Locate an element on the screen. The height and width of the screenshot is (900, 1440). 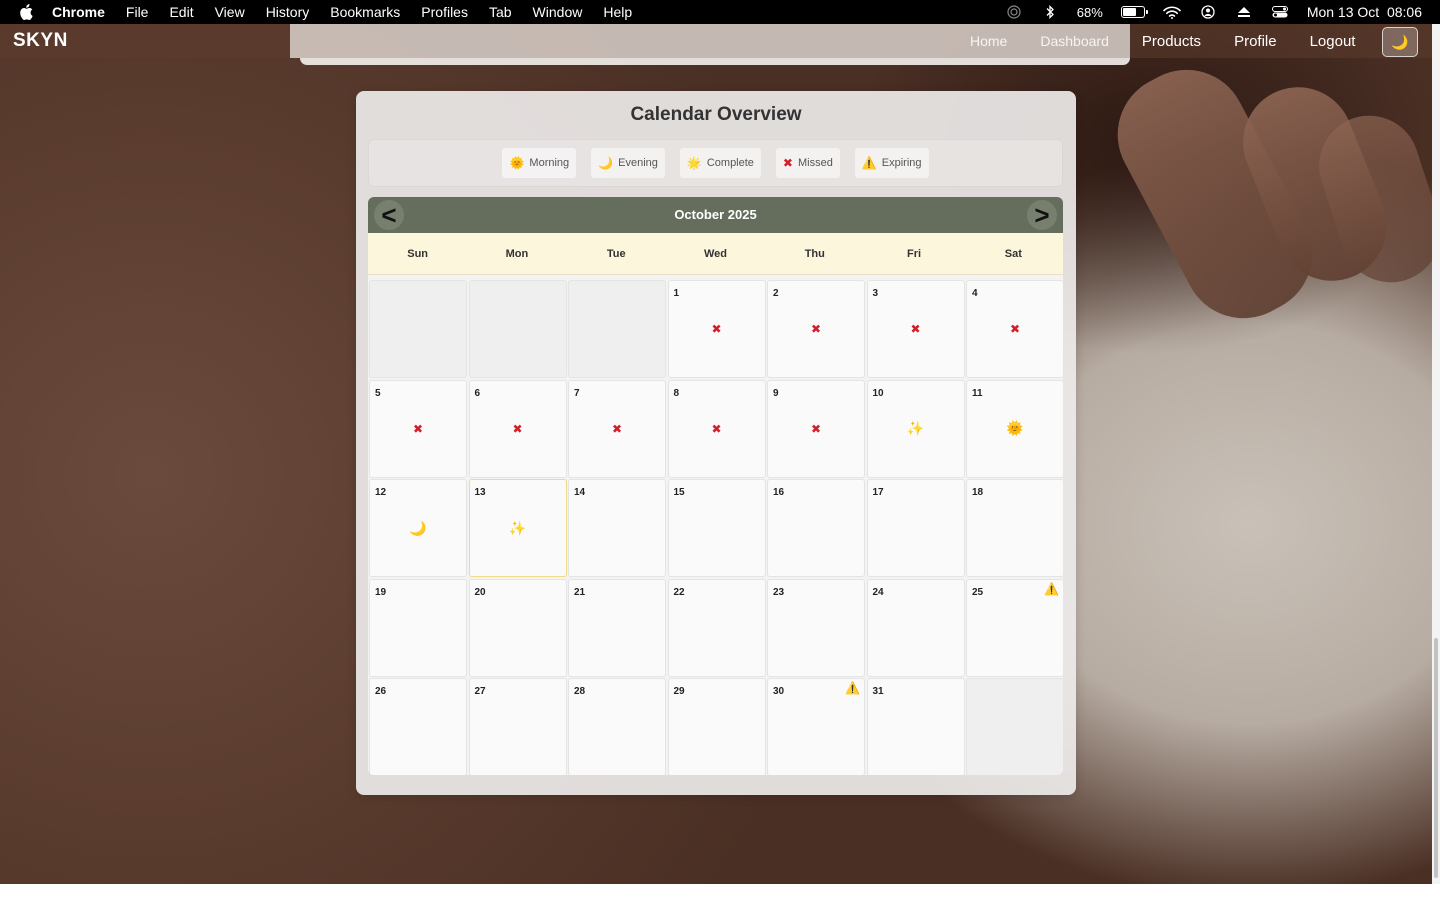
bluetooth-icon is located at coordinates (1050, 12).